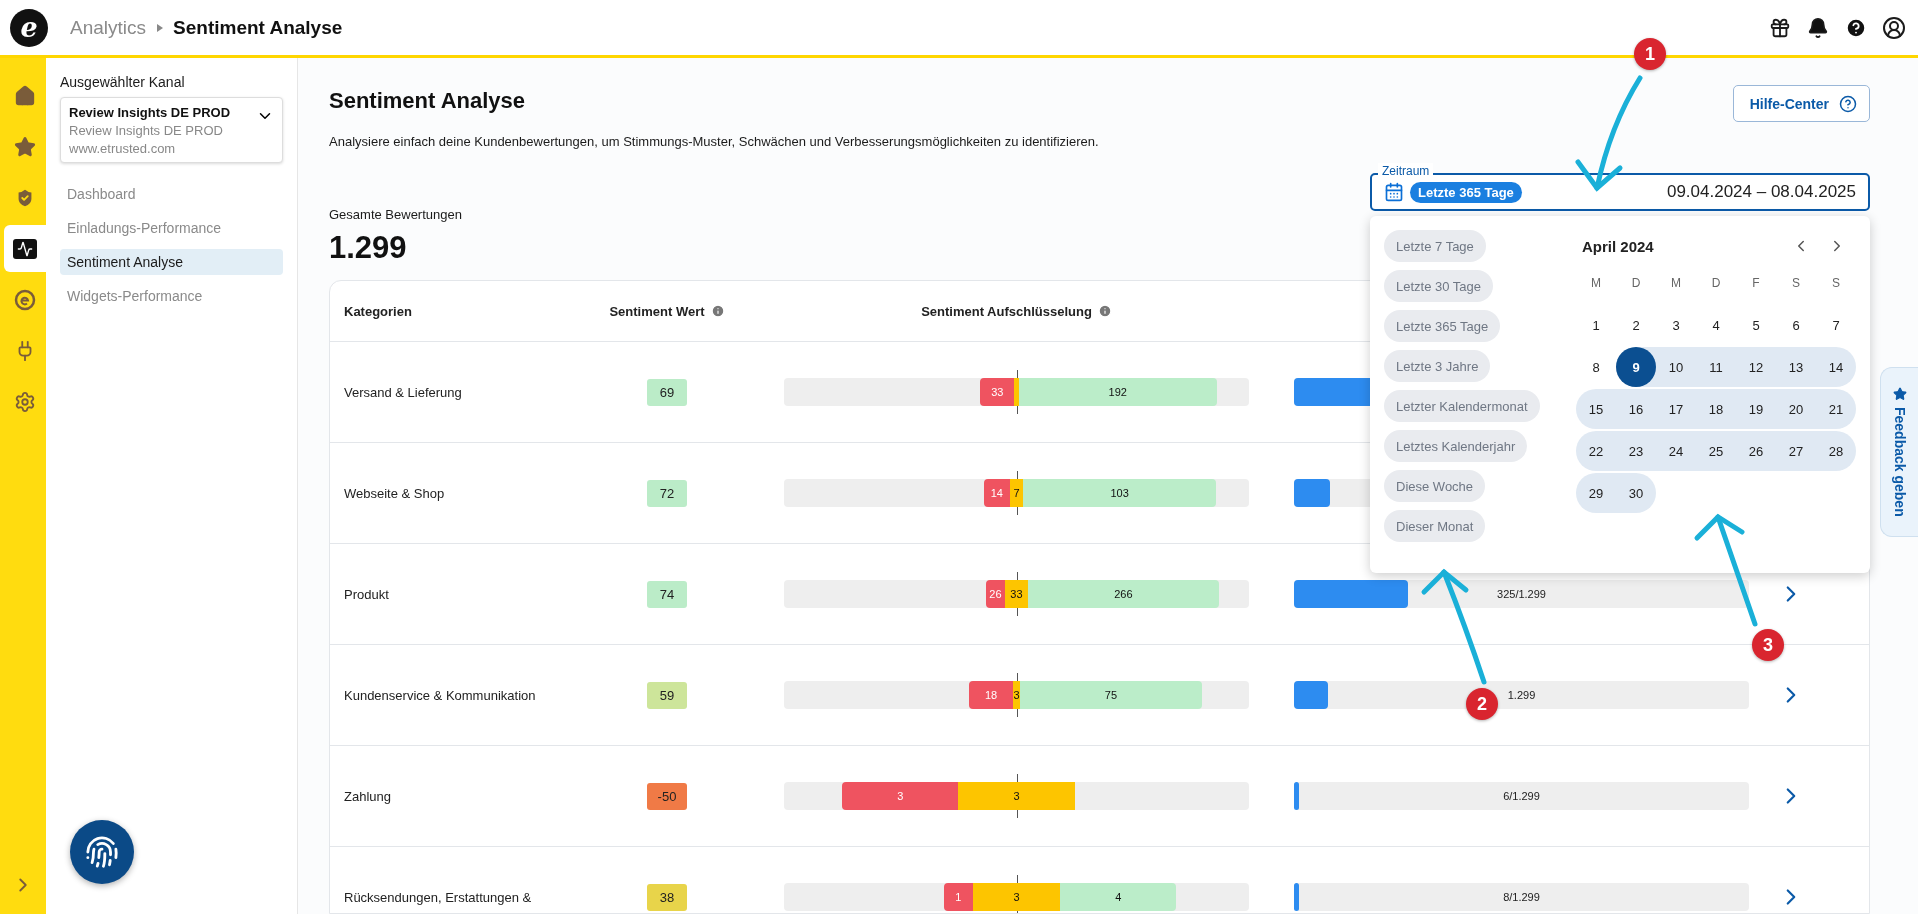  What do you see at coordinates (1636, 451) in the screenshot?
I see `calendar-day: 23` at bounding box center [1636, 451].